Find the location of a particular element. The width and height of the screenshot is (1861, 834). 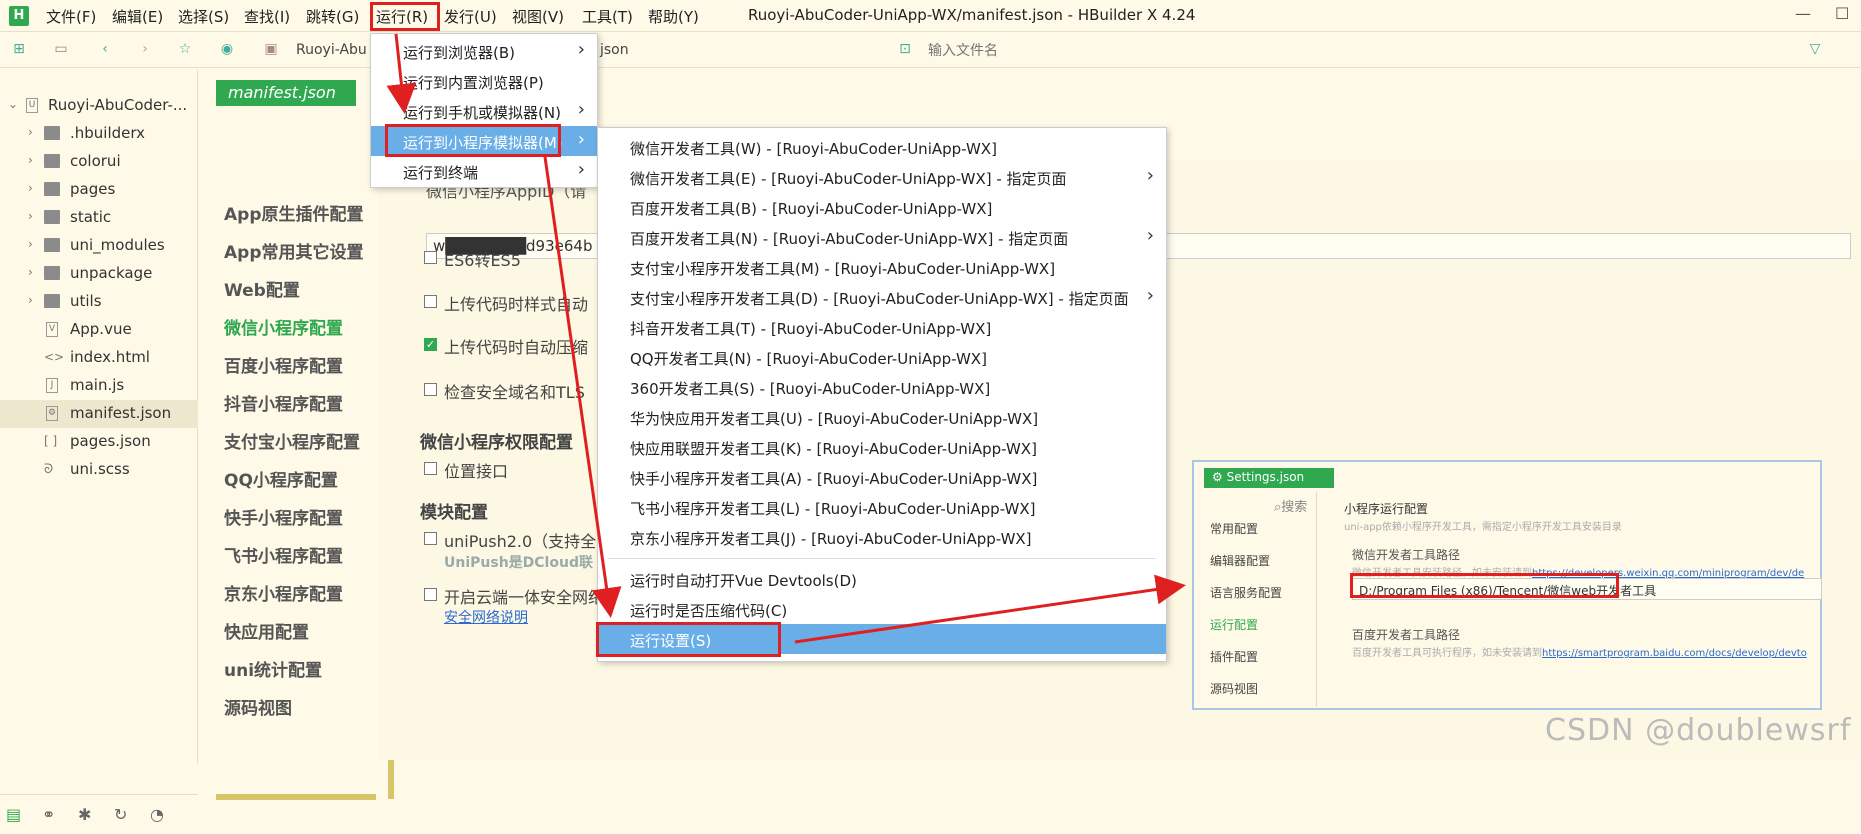

nav-douyin: 抖音小程序配置 is located at coordinates (283, 402).